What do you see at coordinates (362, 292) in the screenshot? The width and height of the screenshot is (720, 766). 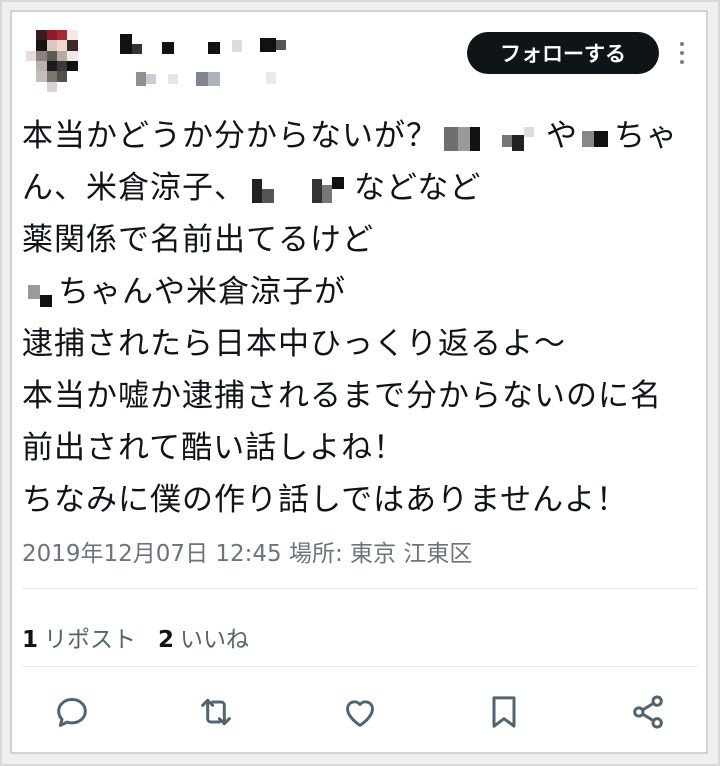 I see `text-line: ちゃんや米倉涼子が` at bounding box center [362, 292].